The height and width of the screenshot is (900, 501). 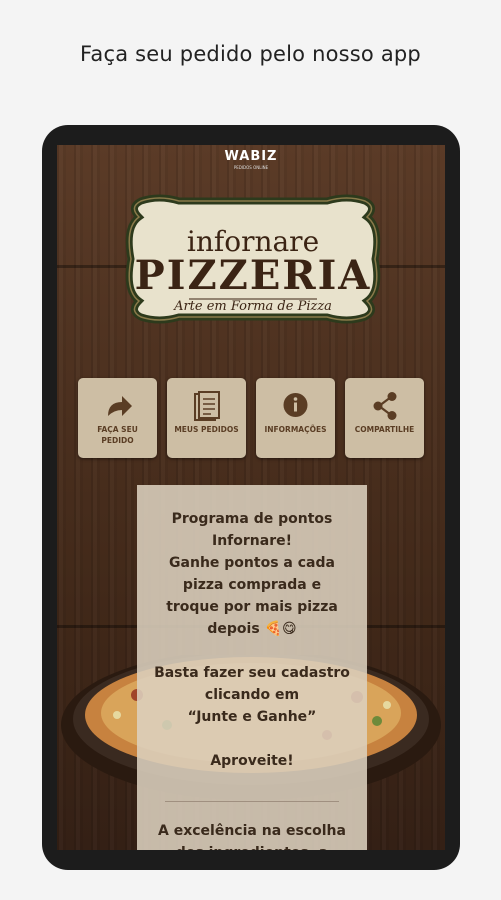 I want to click on tile-compartilhe: COMPARTILHE, so click(x=384, y=418).